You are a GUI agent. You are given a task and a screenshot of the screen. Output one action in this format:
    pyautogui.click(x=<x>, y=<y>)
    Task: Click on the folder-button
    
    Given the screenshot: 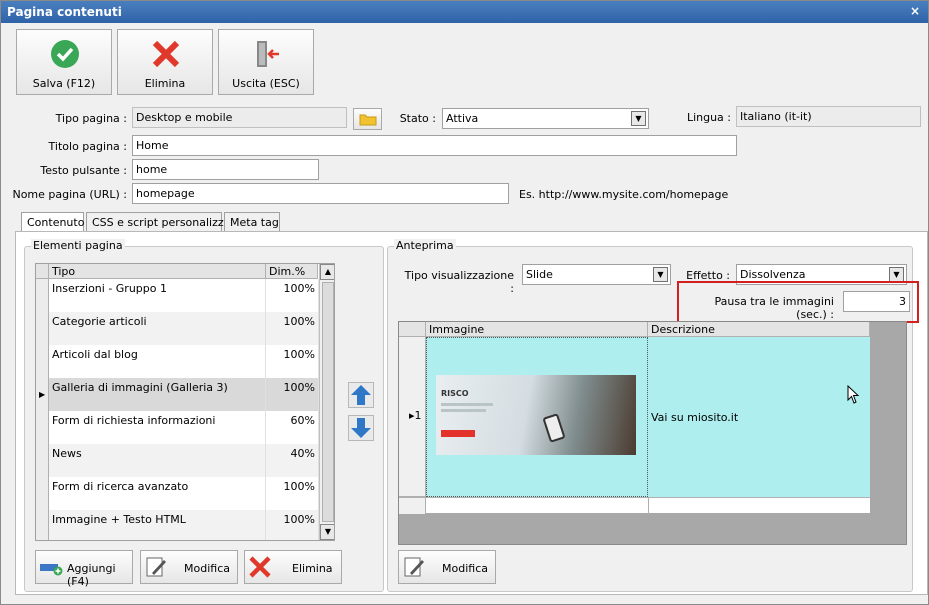 What is the action you would take?
    pyautogui.click(x=367, y=119)
    